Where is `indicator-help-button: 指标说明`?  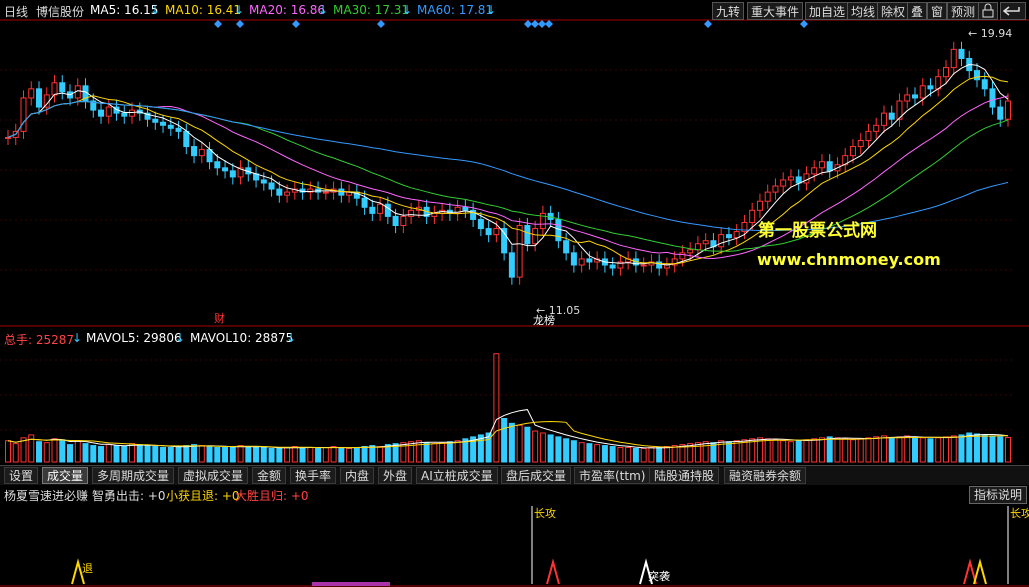 indicator-help-button: 指标说明 is located at coordinates (997, 495).